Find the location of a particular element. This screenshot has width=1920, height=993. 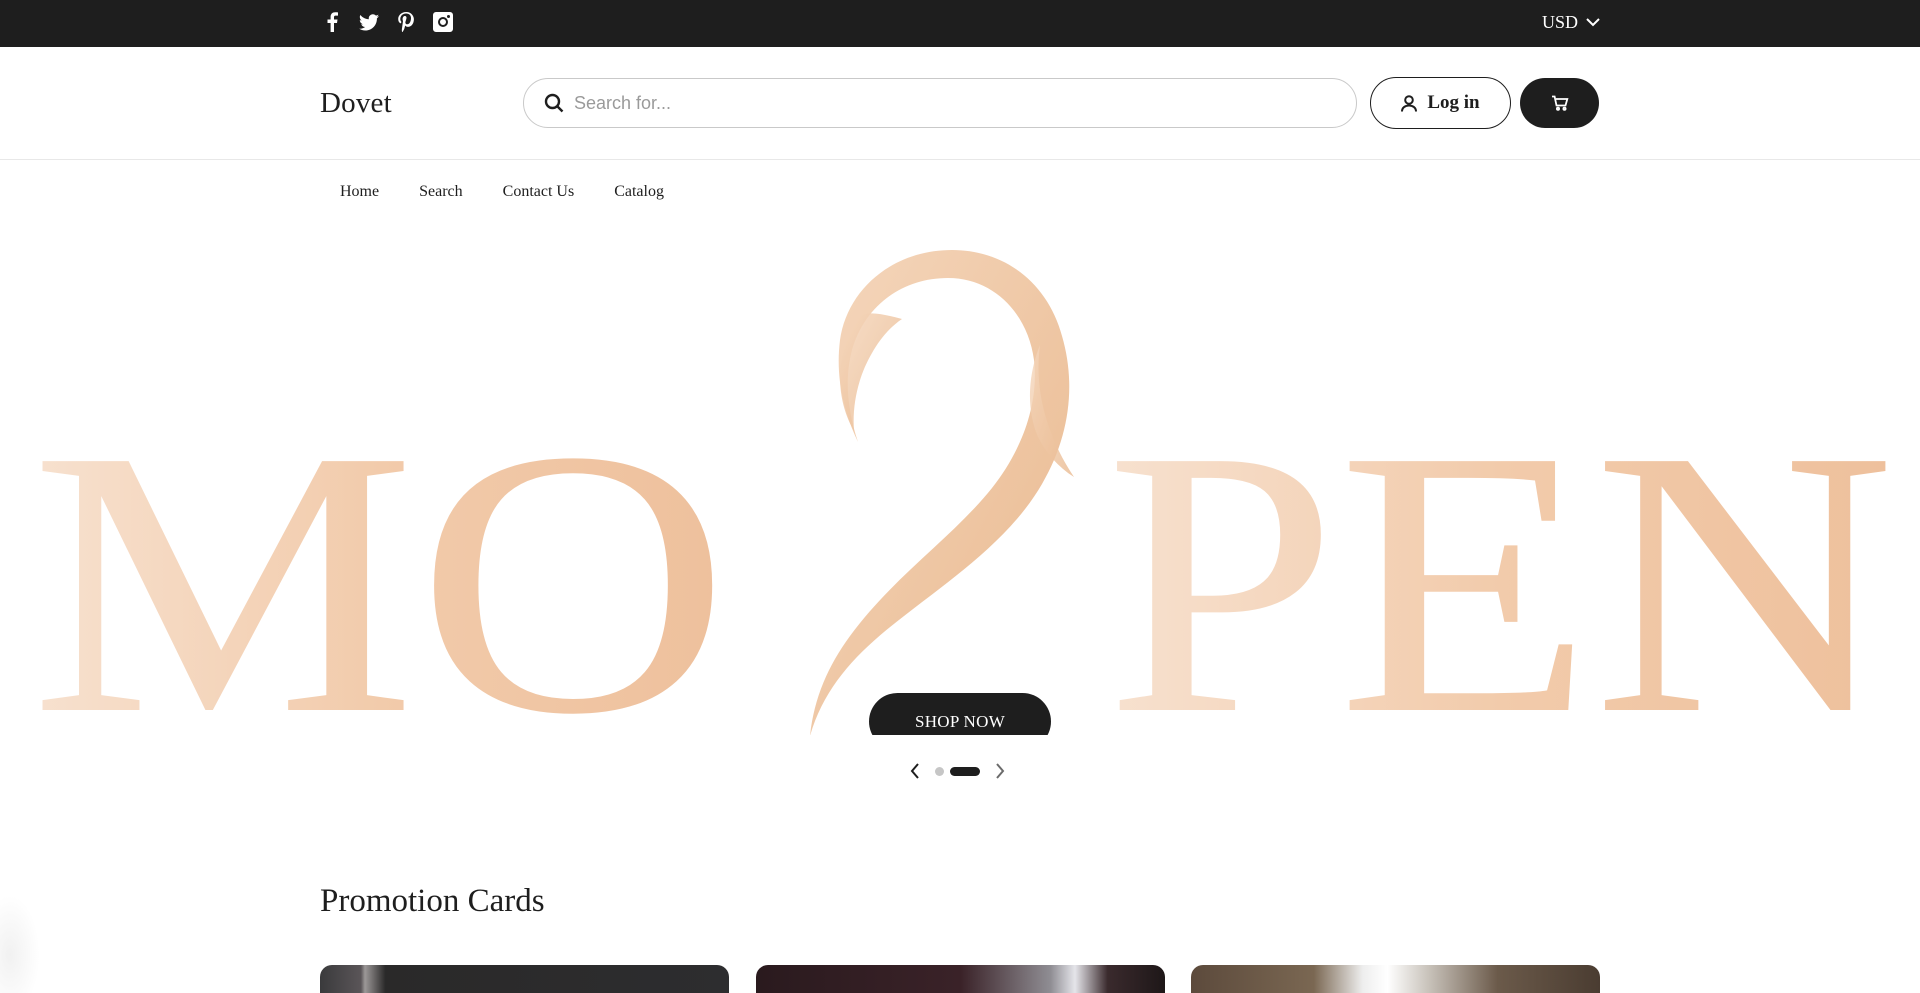

slideshow-controls is located at coordinates (957, 771).